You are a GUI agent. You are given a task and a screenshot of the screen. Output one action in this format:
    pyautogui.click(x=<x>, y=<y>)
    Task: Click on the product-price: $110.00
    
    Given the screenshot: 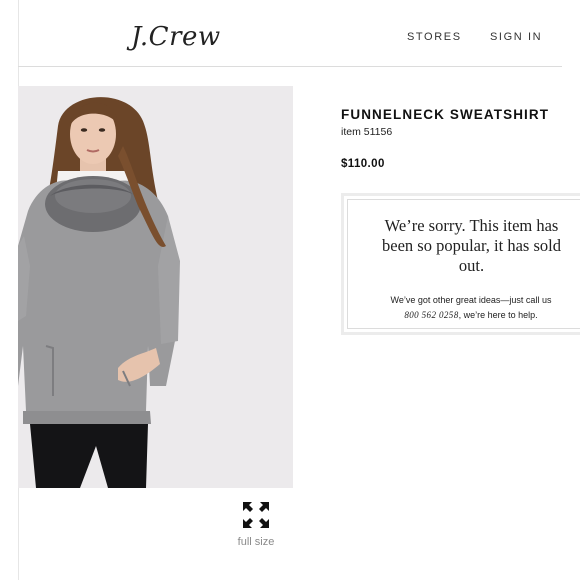 What is the action you would take?
    pyautogui.click(x=363, y=164)
    